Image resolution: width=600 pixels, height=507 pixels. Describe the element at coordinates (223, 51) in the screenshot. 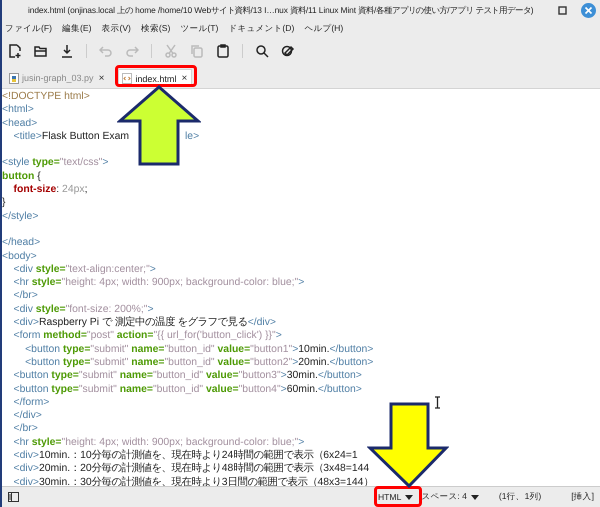

I see `paste-icon` at that location.